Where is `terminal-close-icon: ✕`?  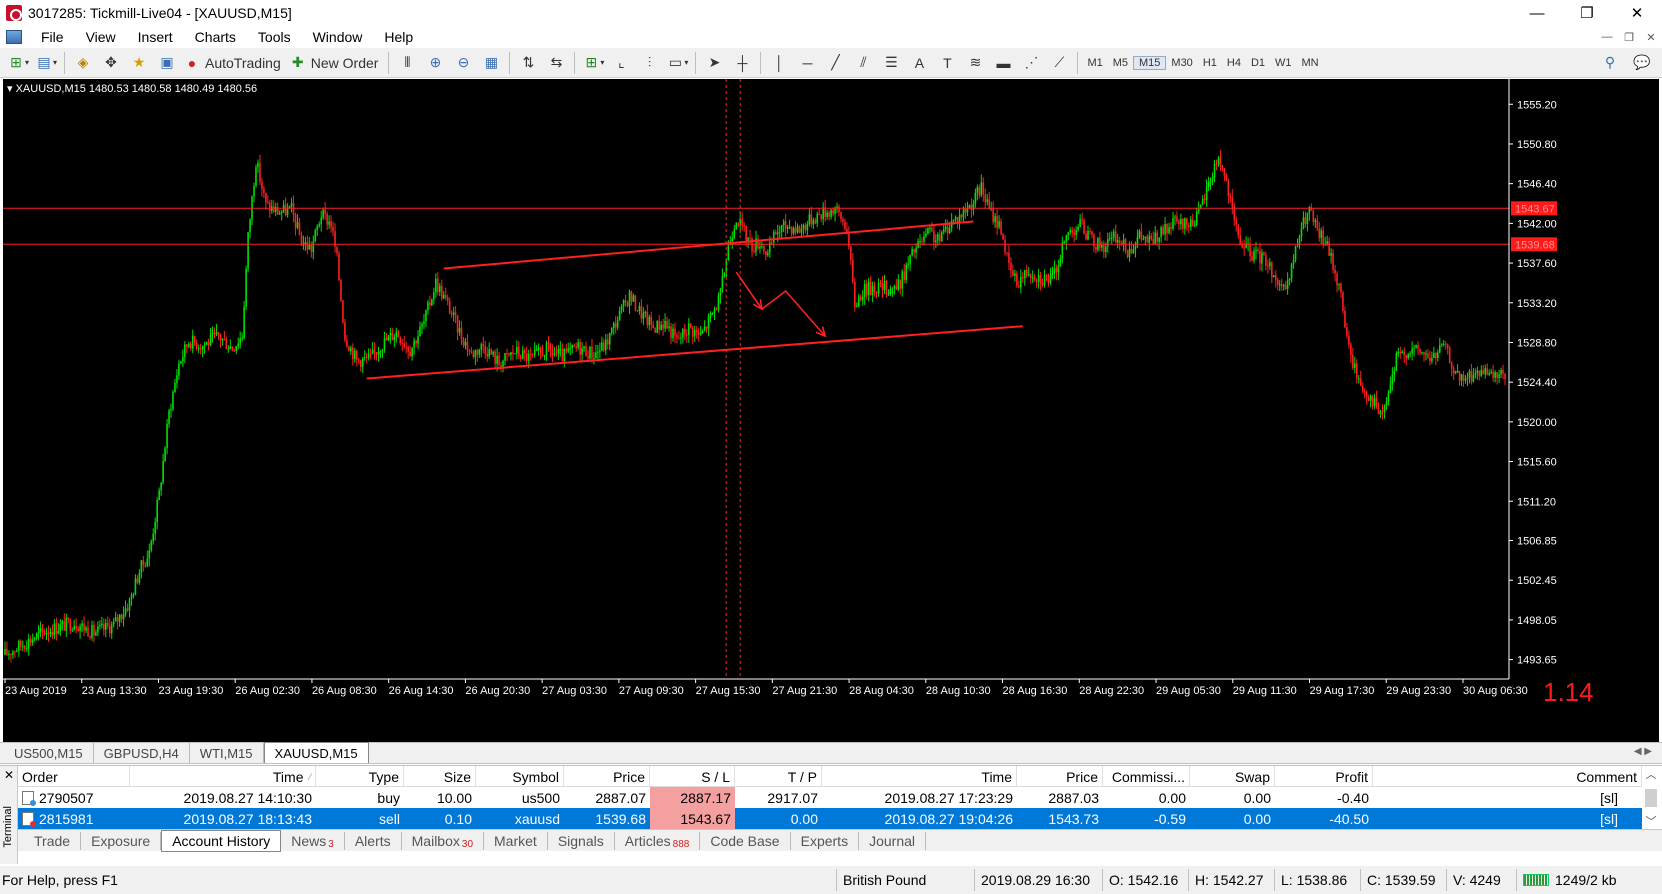
terminal-close-icon: ✕ is located at coordinates (9, 775).